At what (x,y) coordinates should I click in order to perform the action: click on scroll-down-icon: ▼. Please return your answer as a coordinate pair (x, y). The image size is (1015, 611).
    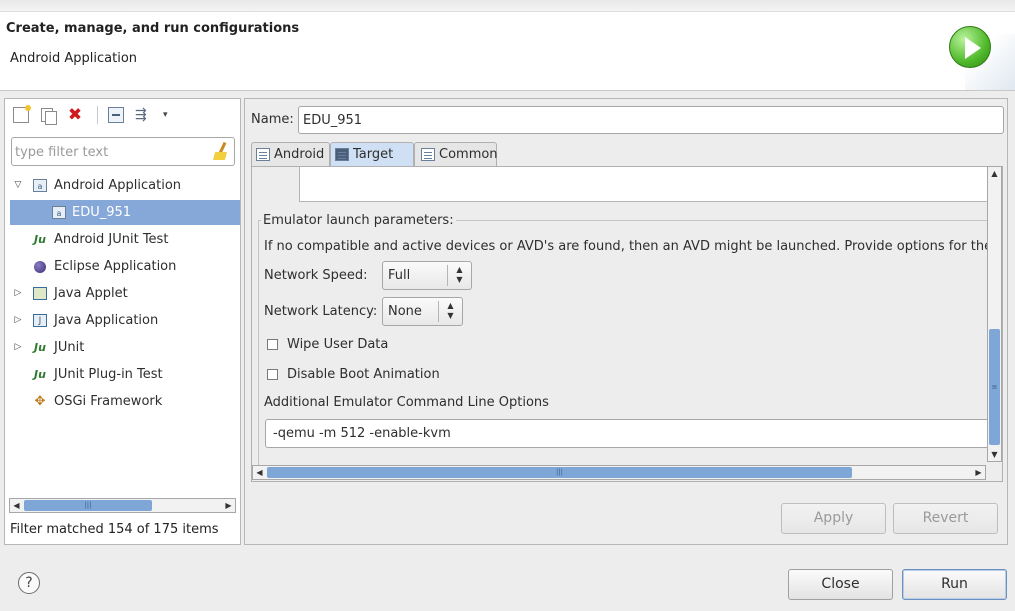
    Looking at the image, I should click on (994, 454).